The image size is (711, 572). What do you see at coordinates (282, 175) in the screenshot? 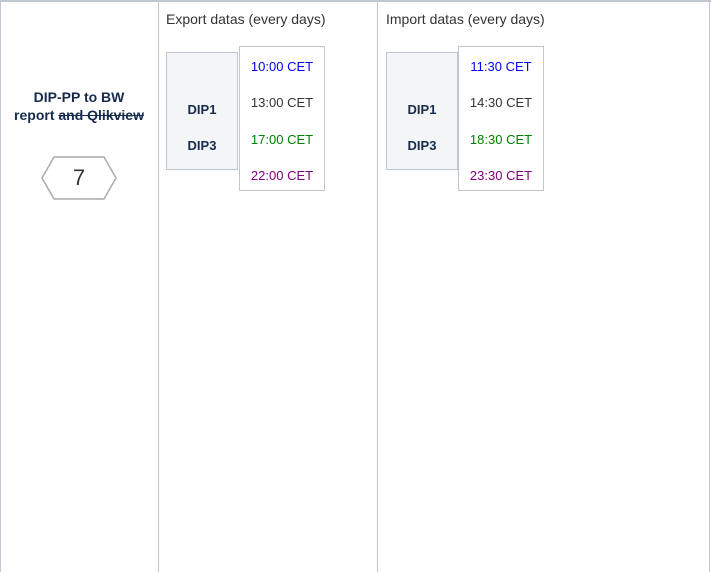
I see `export-time: 22:00 CET` at bounding box center [282, 175].